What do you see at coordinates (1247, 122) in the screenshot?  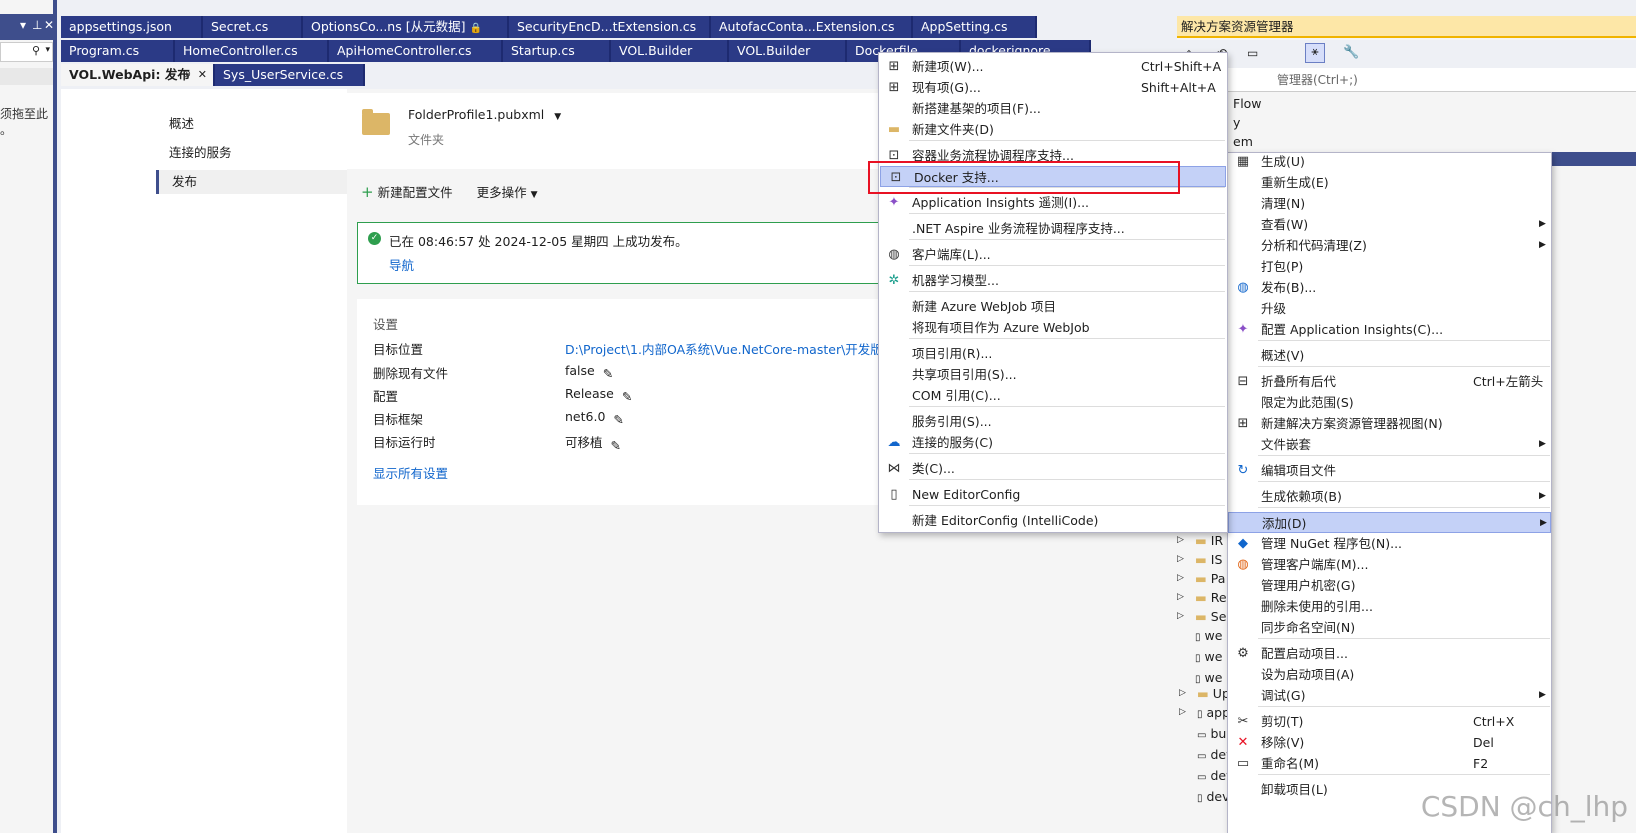 I see `tree-item: y` at bounding box center [1247, 122].